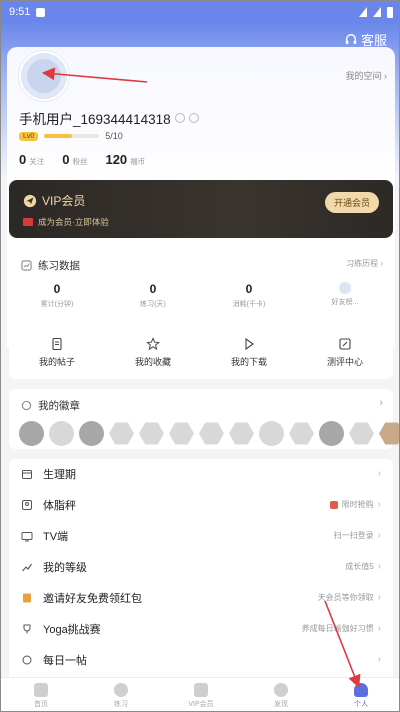 The height and width of the screenshot is (712, 400). What do you see at coordinates (27, 567) in the screenshot?
I see `level-icon` at bounding box center [27, 567].